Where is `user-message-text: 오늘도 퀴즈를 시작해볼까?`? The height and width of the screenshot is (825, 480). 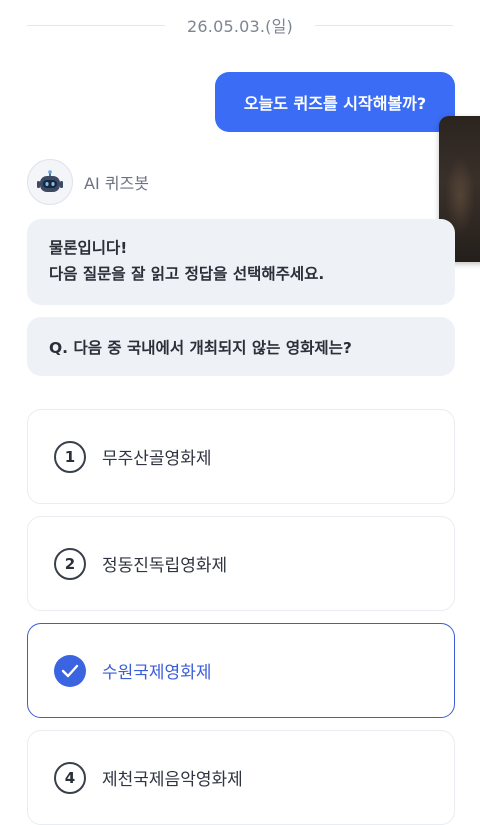
user-message-text: 오늘도 퀴즈를 시작해볼까? is located at coordinates (335, 103).